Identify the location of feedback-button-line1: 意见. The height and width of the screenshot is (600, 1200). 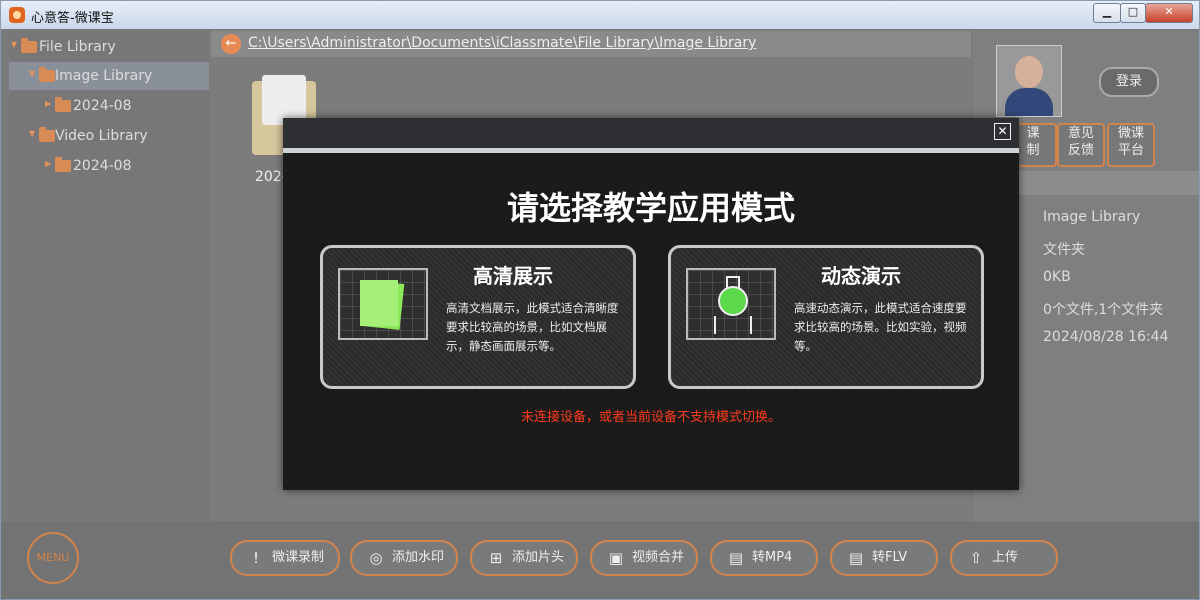
(1080, 133).